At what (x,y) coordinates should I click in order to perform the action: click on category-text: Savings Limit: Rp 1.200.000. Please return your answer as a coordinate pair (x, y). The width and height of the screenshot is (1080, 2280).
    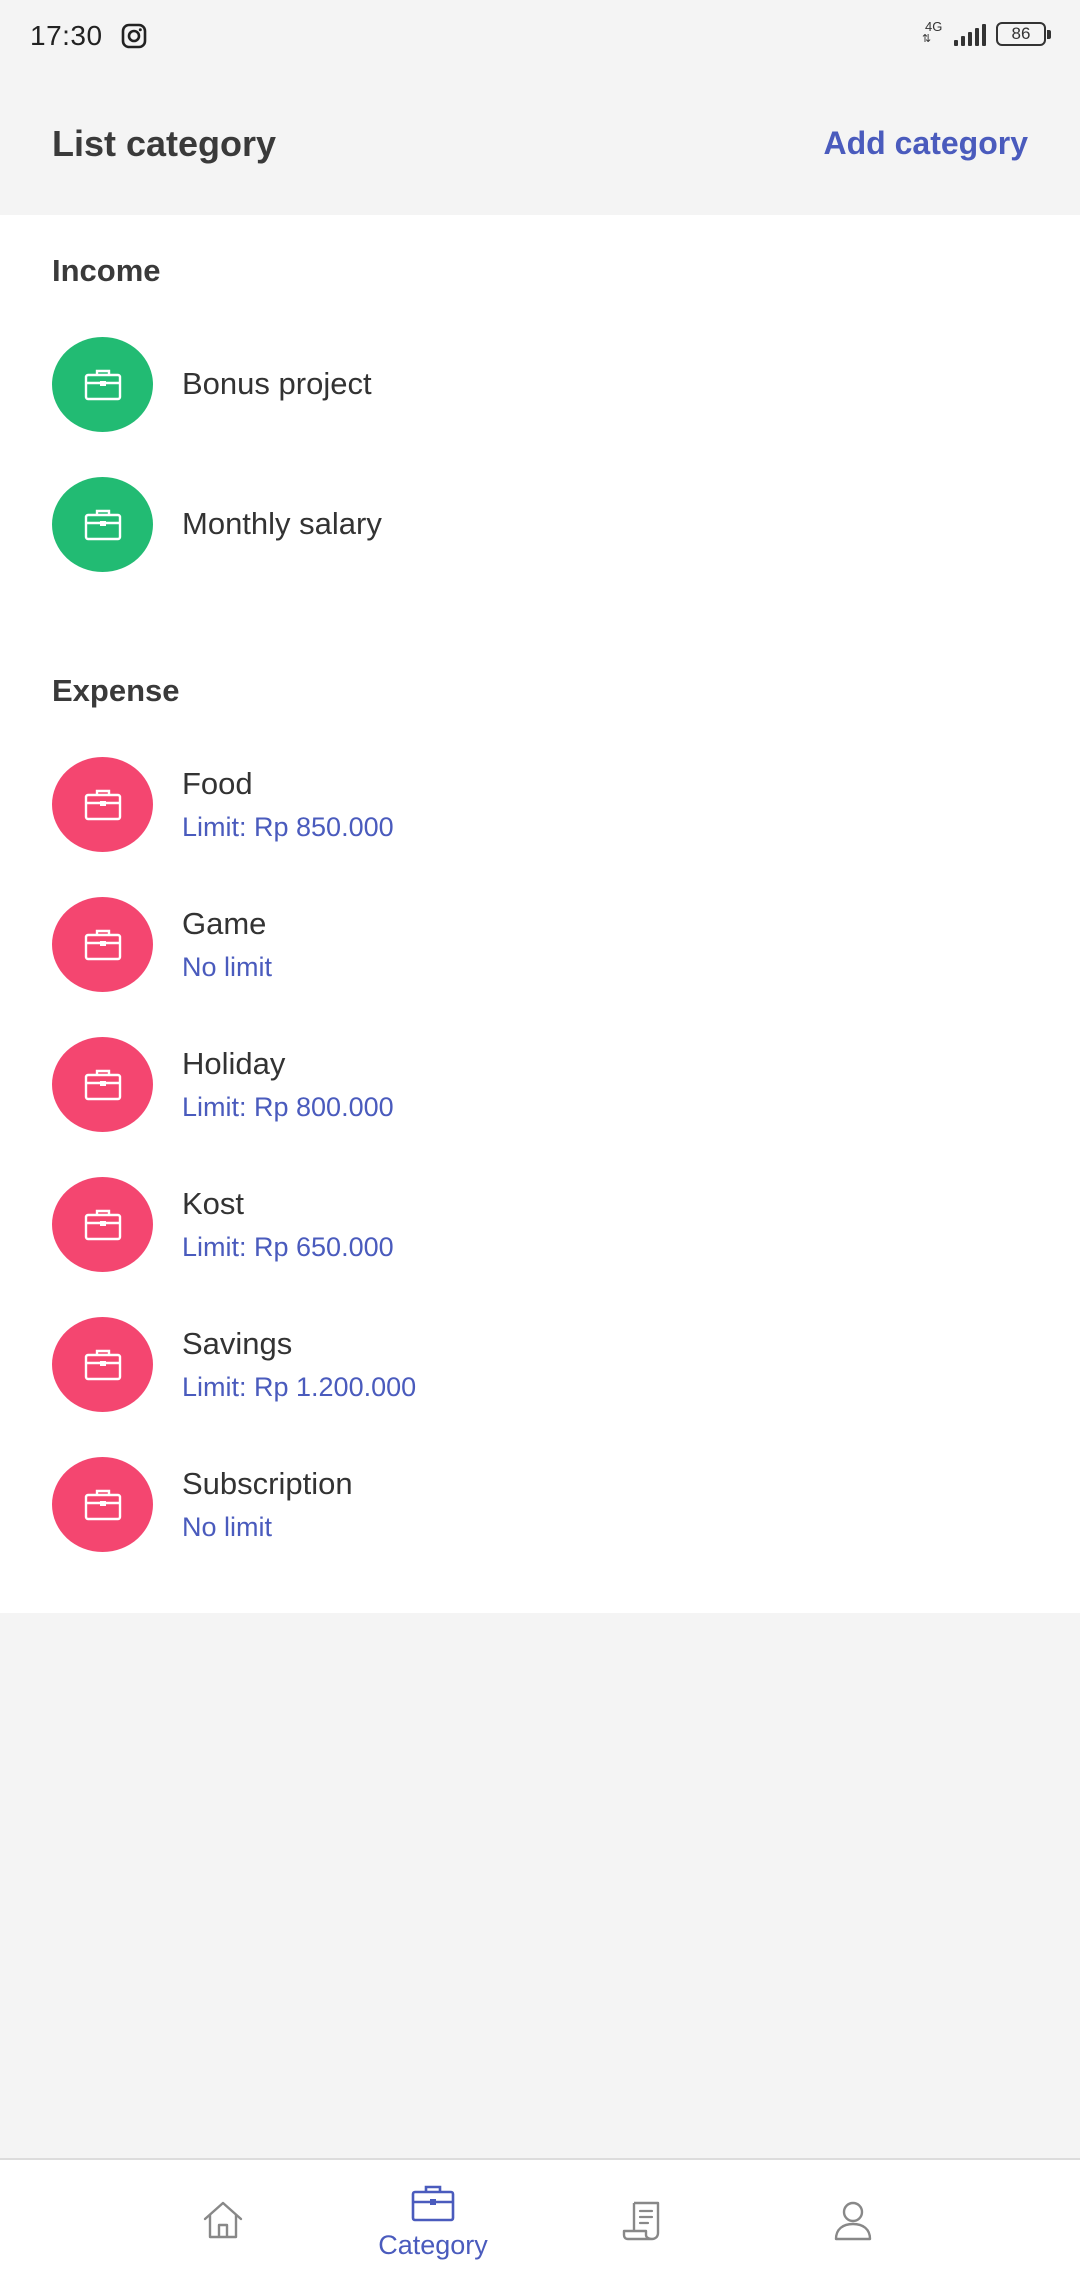
    Looking at the image, I should click on (299, 1364).